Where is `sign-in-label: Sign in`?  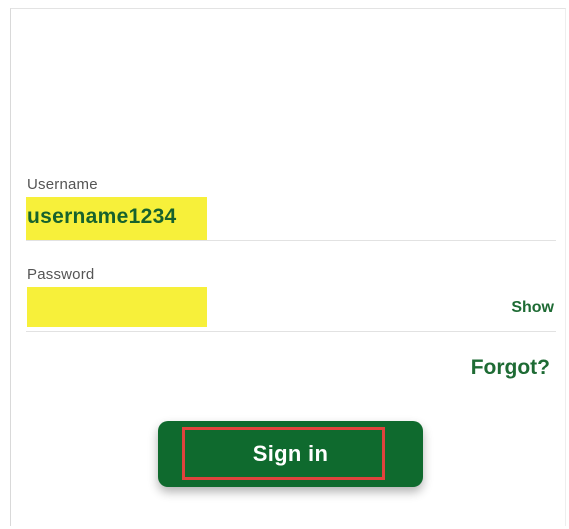 sign-in-label: Sign in is located at coordinates (290, 453).